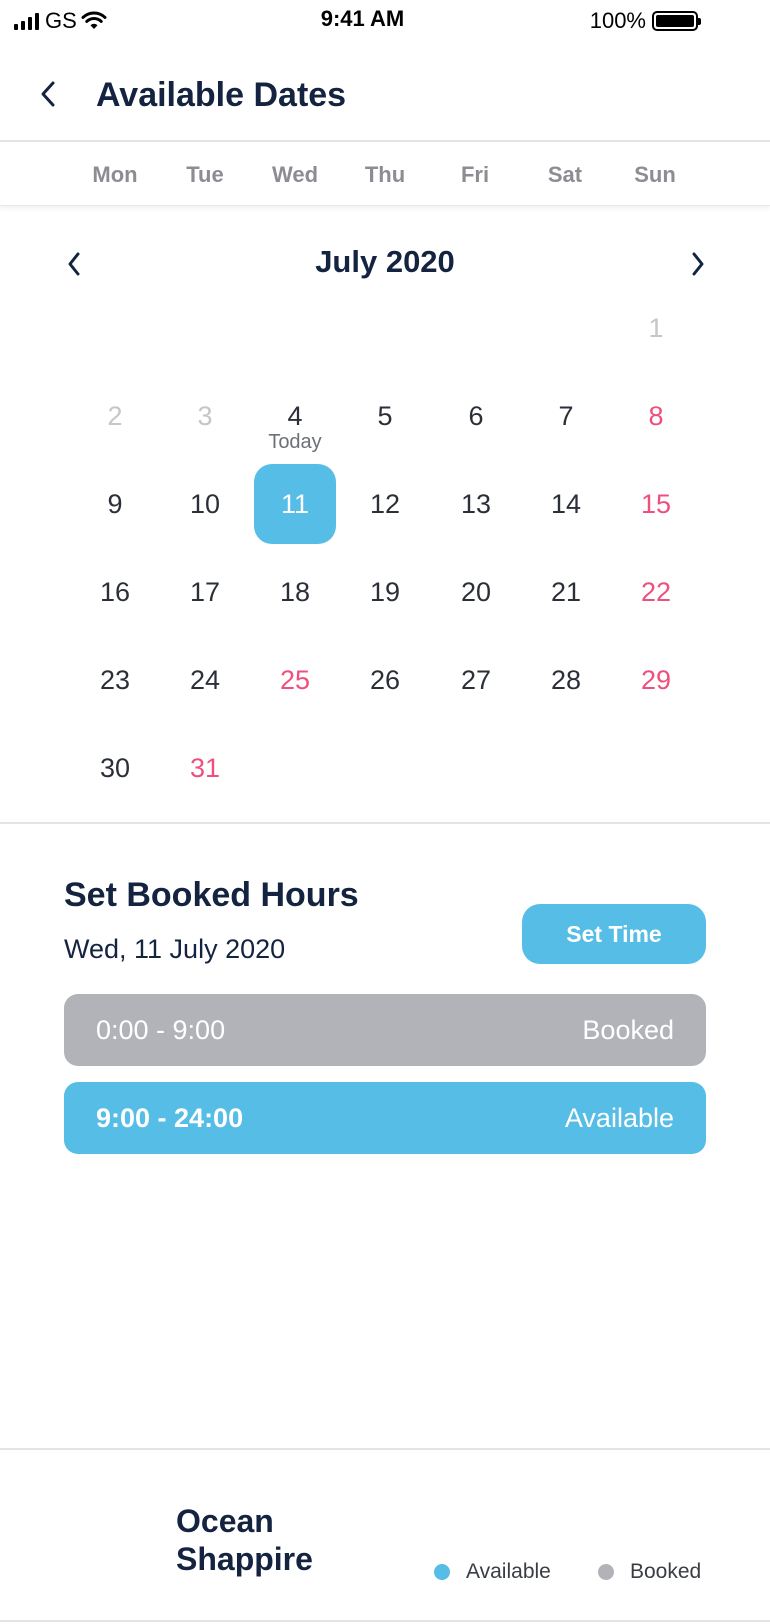 The height and width of the screenshot is (1624, 770). Describe the element at coordinates (656, 327) in the screenshot. I see `calendar-day-1: 1` at that location.